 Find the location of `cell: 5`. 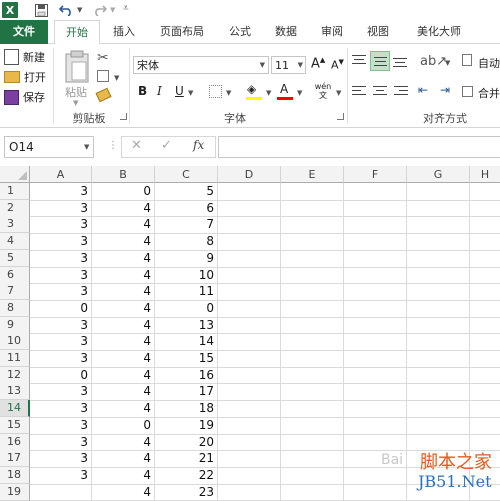

cell: 5 is located at coordinates (186, 191).